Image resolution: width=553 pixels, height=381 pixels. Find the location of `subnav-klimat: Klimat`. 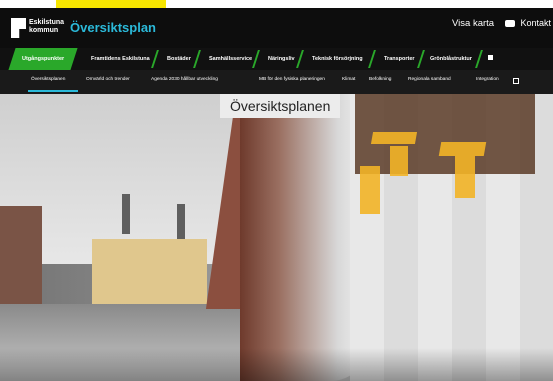

subnav-klimat: Klimat is located at coordinates (348, 79).